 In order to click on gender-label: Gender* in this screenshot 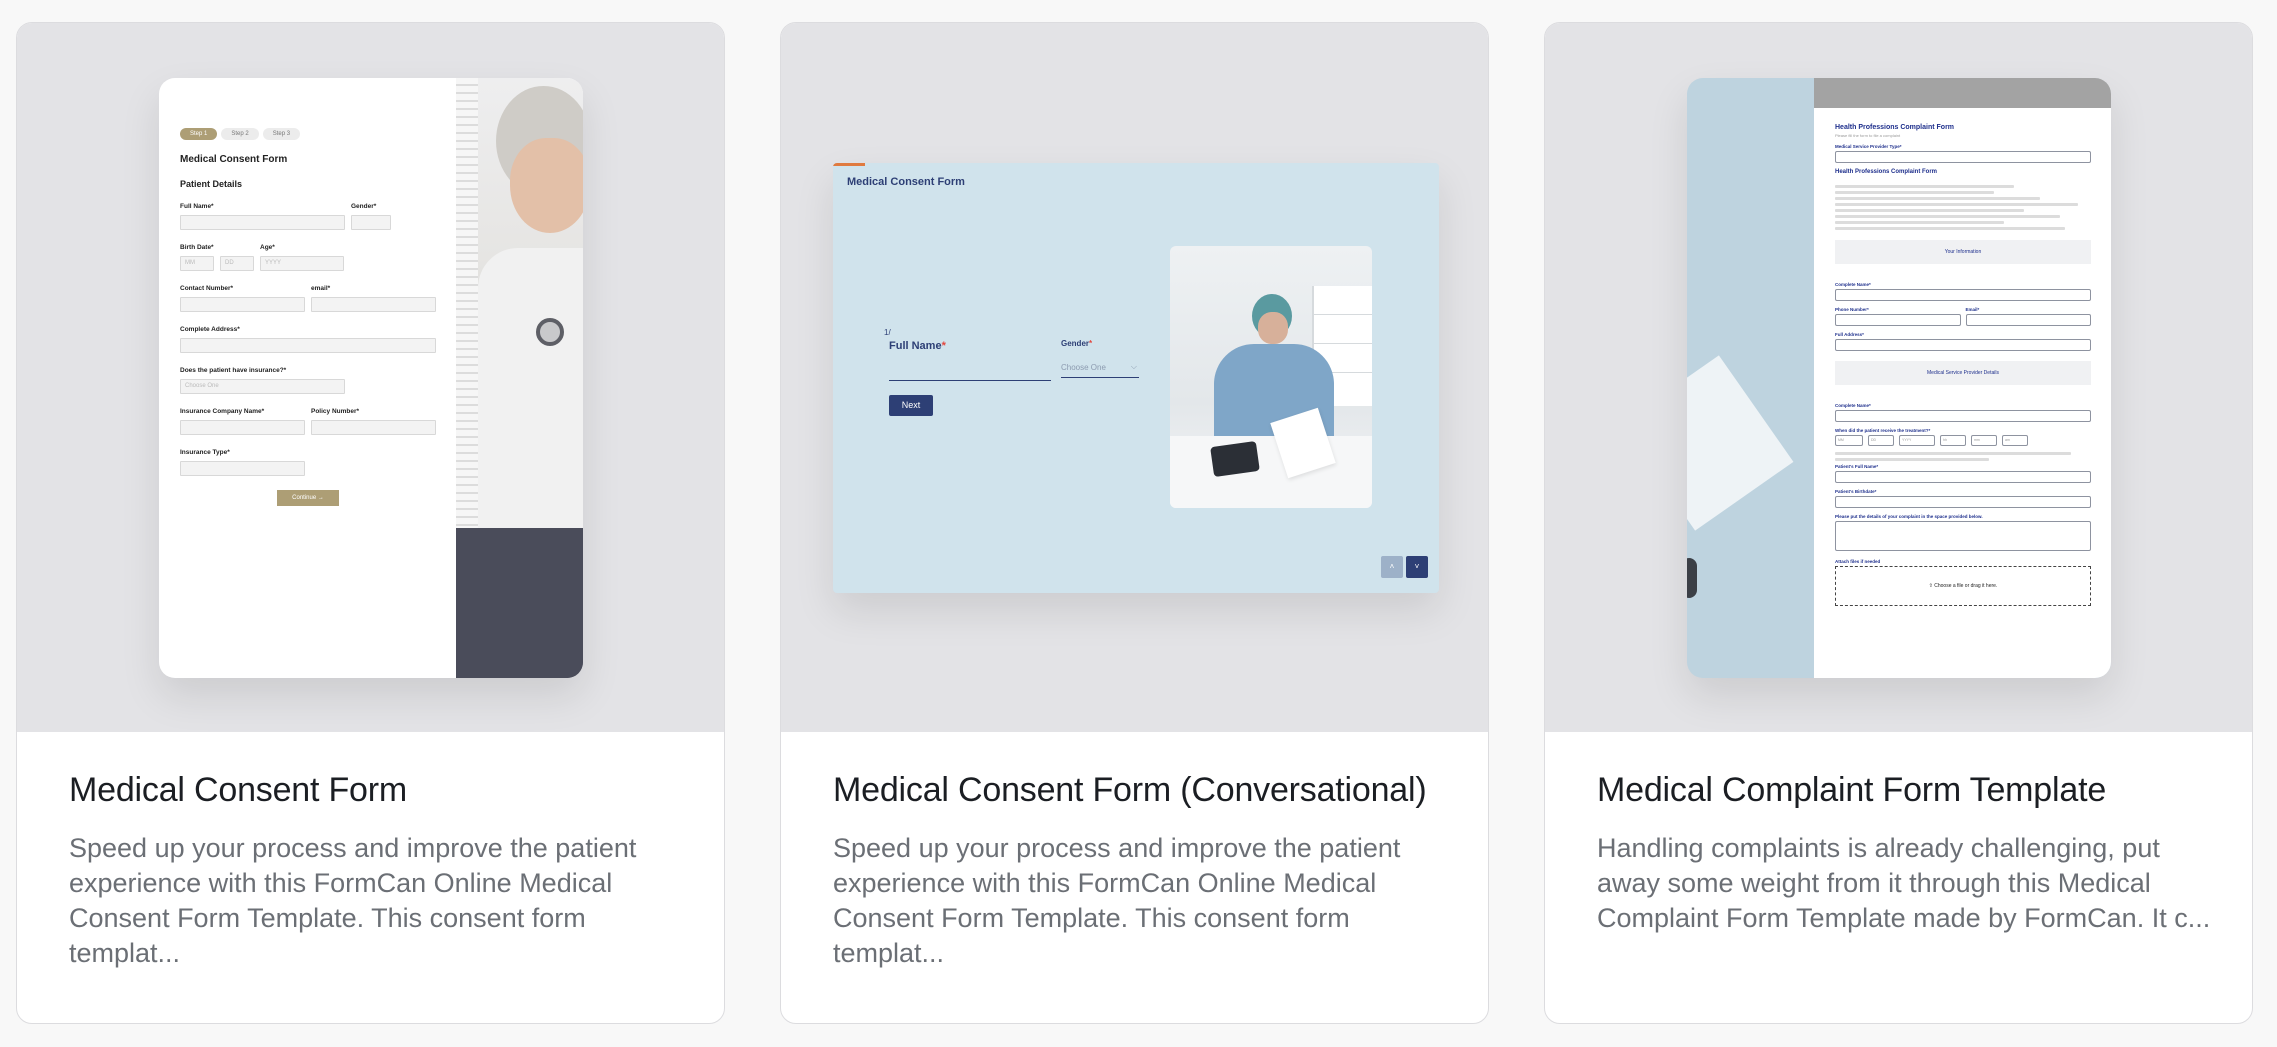, I will do `click(1077, 343)`.